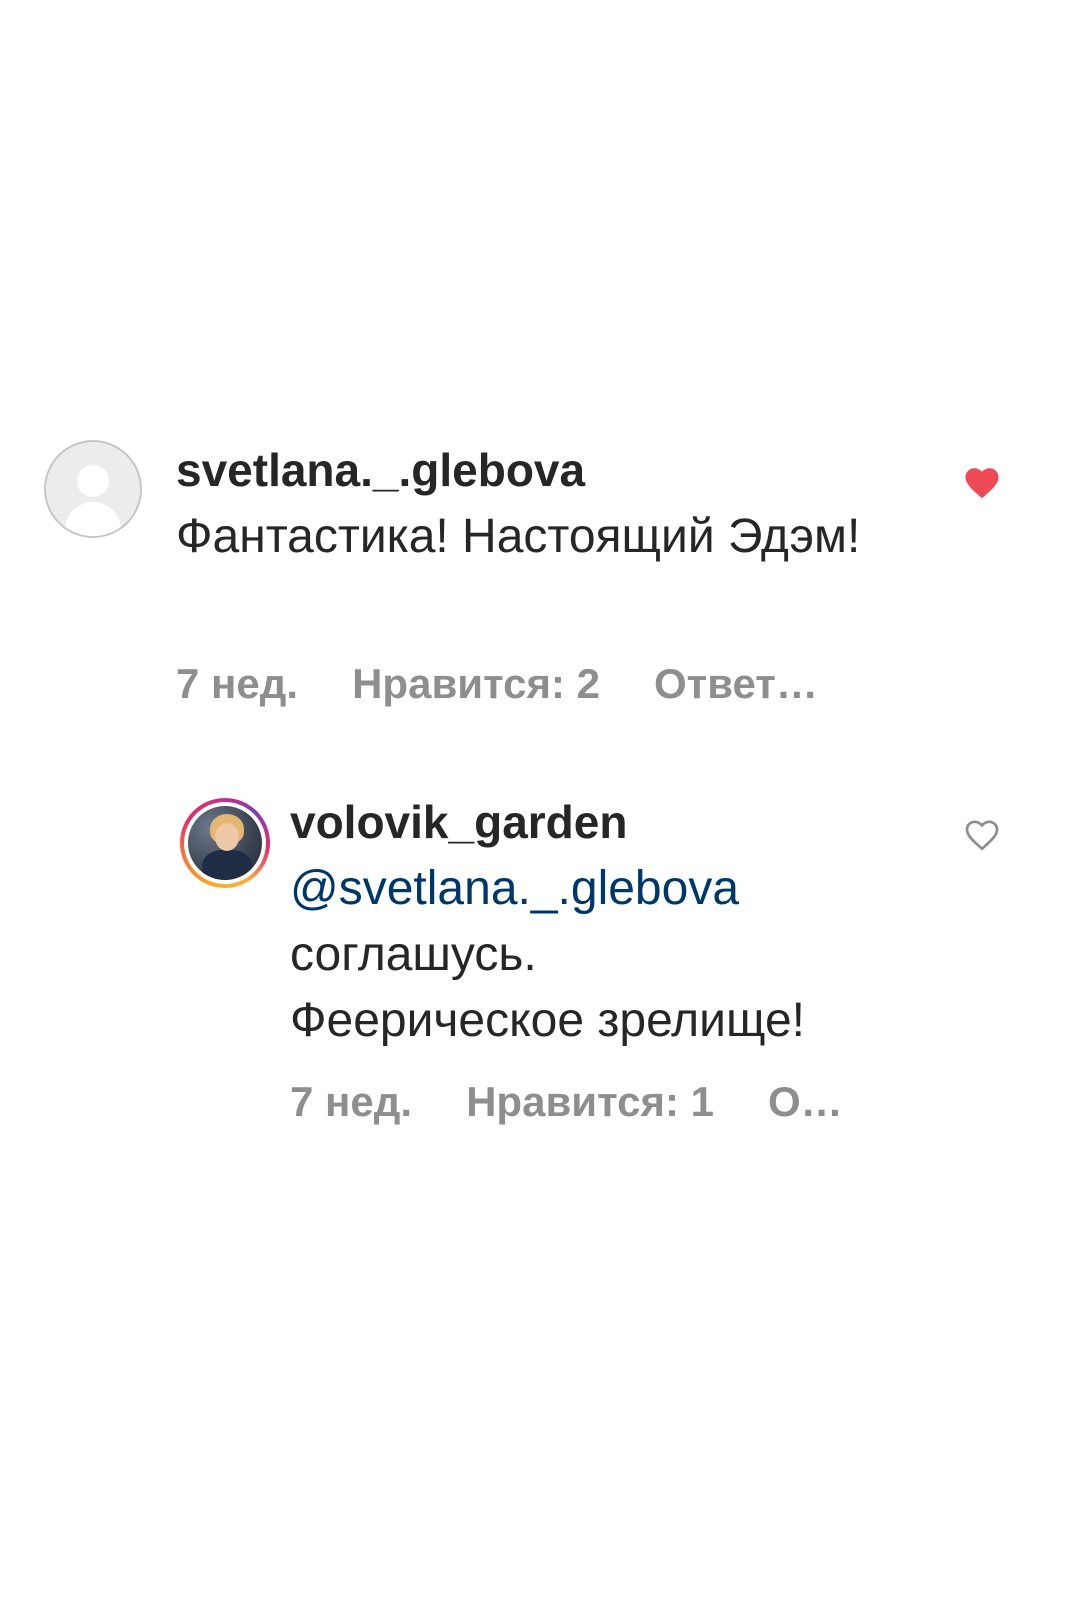 This screenshot has width=1080, height=1600. What do you see at coordinates (982, 483) in the screenshot?
I see `heart-filled-icon` at bounding box center [982, 483].